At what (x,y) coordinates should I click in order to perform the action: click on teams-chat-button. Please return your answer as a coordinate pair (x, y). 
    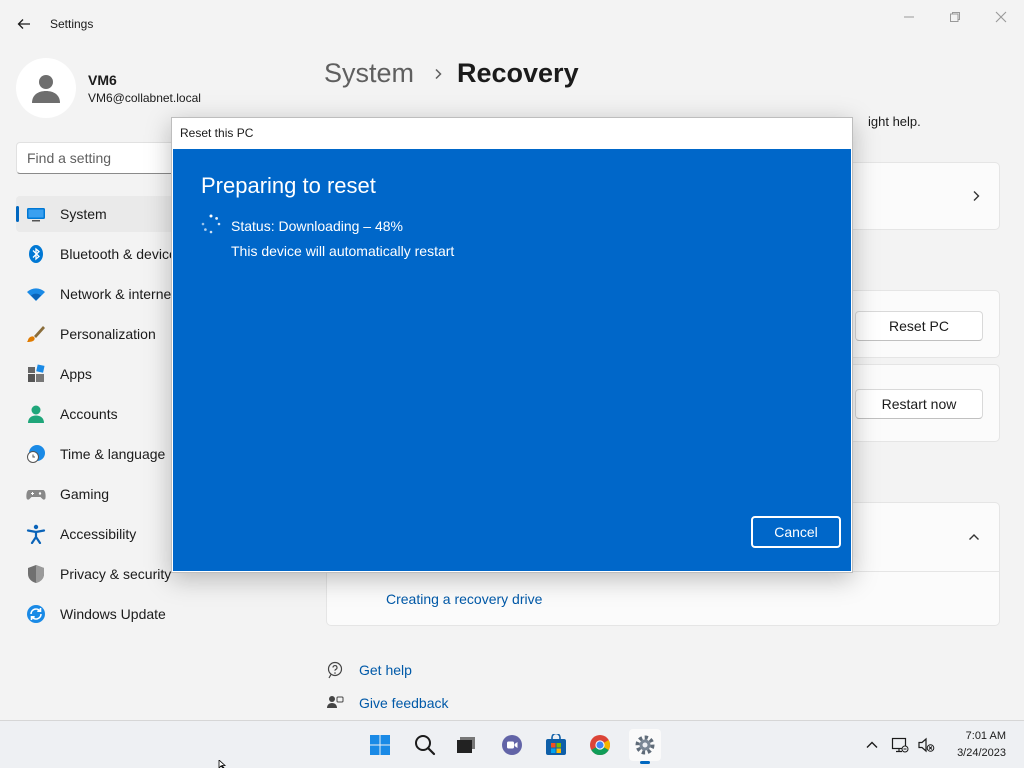
    Looking at the image, I should click on (512, 745).